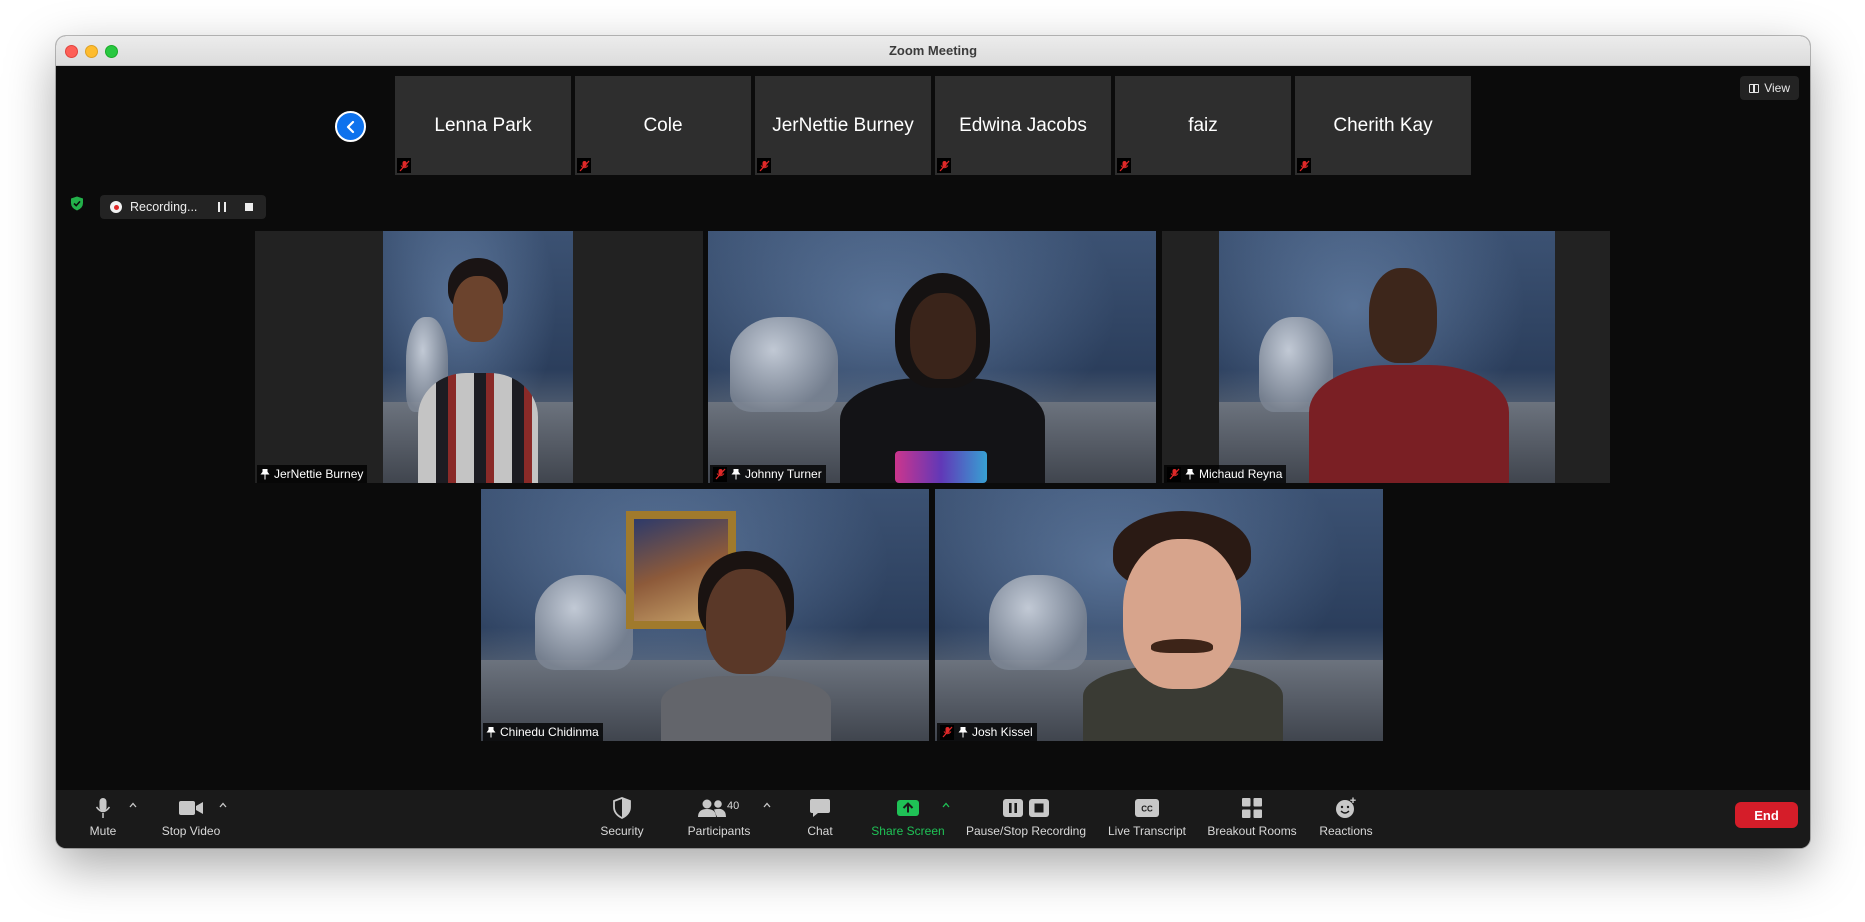 This screenshot has width=1865, height=922. I want to click on chat-label: Chat, so click(820, 831).